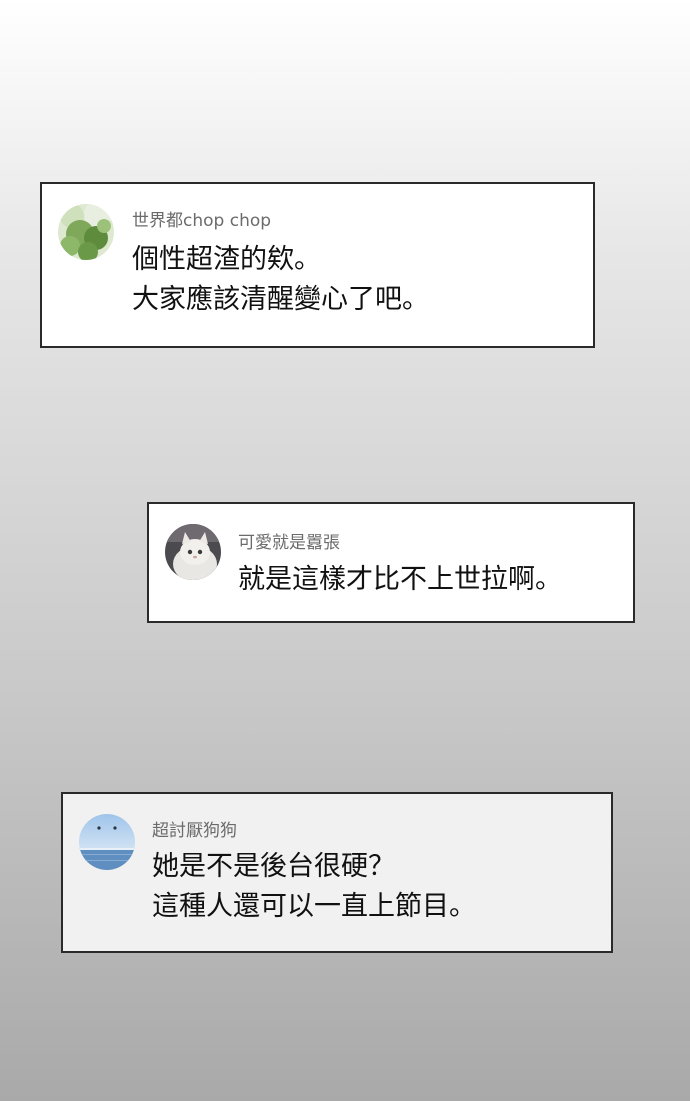 This screenshot has width=690, height=1101. What do you see at coordinates (280, 299) in the screenshot?
I see `comment-line: 大家應該清醒變心了吧。` at bounding box center [280, 299].